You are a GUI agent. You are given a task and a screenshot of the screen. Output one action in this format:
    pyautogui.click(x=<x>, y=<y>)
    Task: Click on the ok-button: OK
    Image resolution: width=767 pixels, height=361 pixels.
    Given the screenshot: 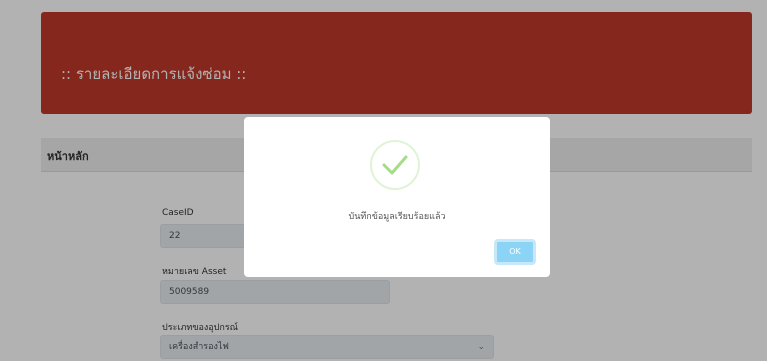 What is the action you would take?
    pyautogui.click(x=515, y=252)
    